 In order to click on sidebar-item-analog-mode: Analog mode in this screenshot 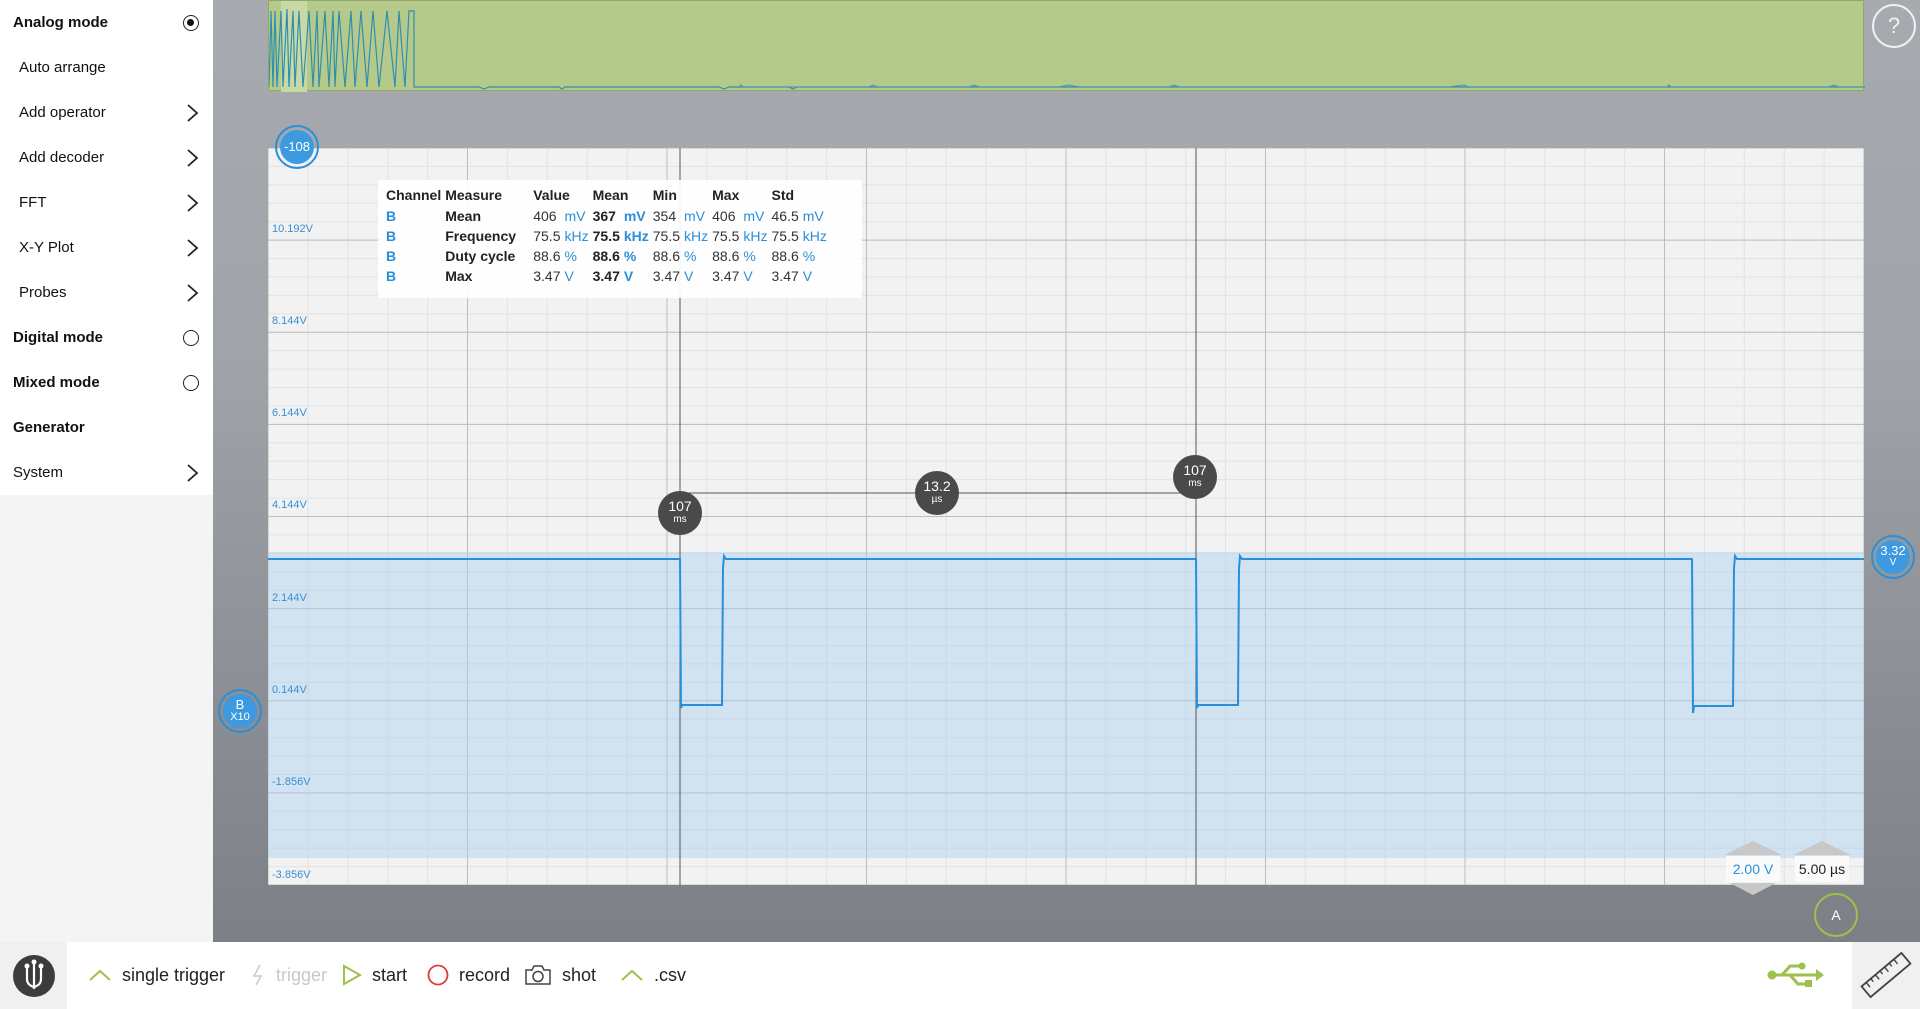, I will do `click(106, 22)`.